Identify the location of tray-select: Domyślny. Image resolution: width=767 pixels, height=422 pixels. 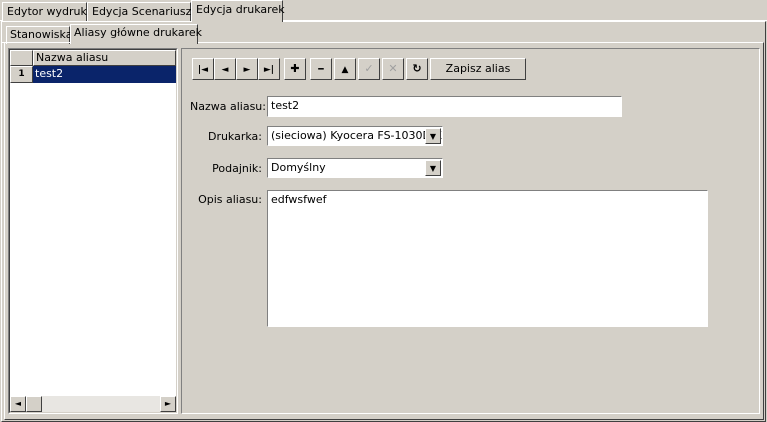
(355, 168).